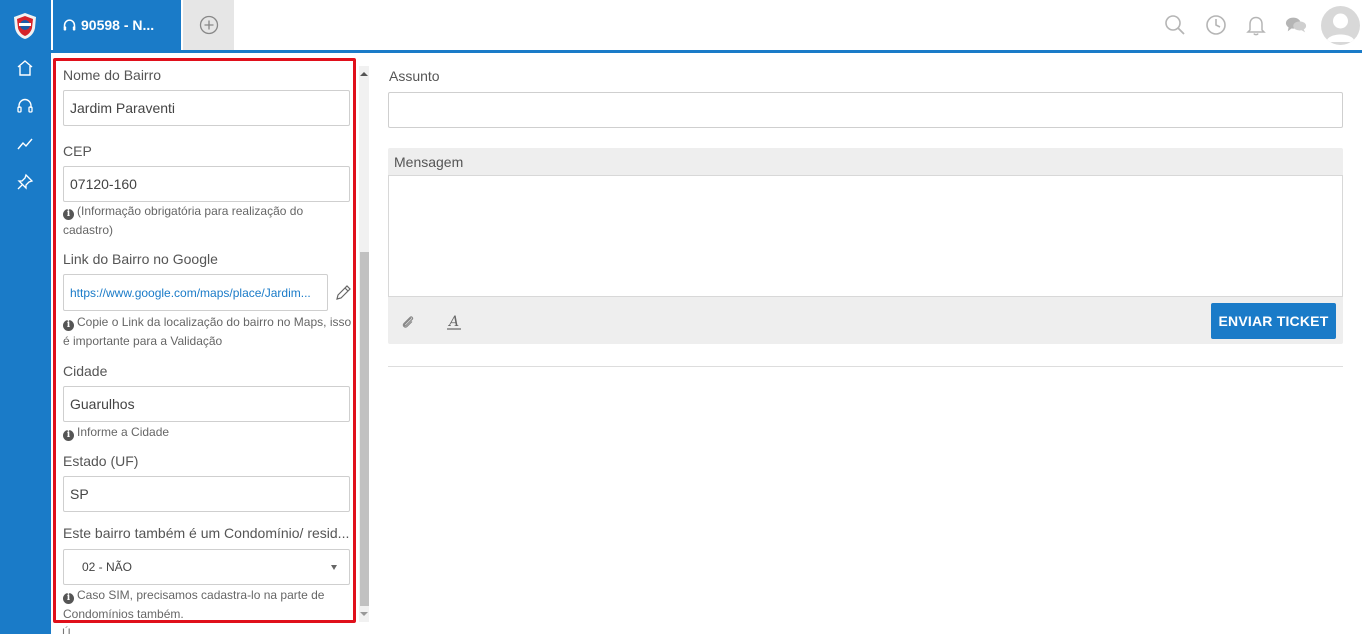 Image resolution: width=1362 pixels, height=634 pixels. Describe the element at coordinates (414, 76) in the screenshot. I see `assunto-label: Assunto` at that location.